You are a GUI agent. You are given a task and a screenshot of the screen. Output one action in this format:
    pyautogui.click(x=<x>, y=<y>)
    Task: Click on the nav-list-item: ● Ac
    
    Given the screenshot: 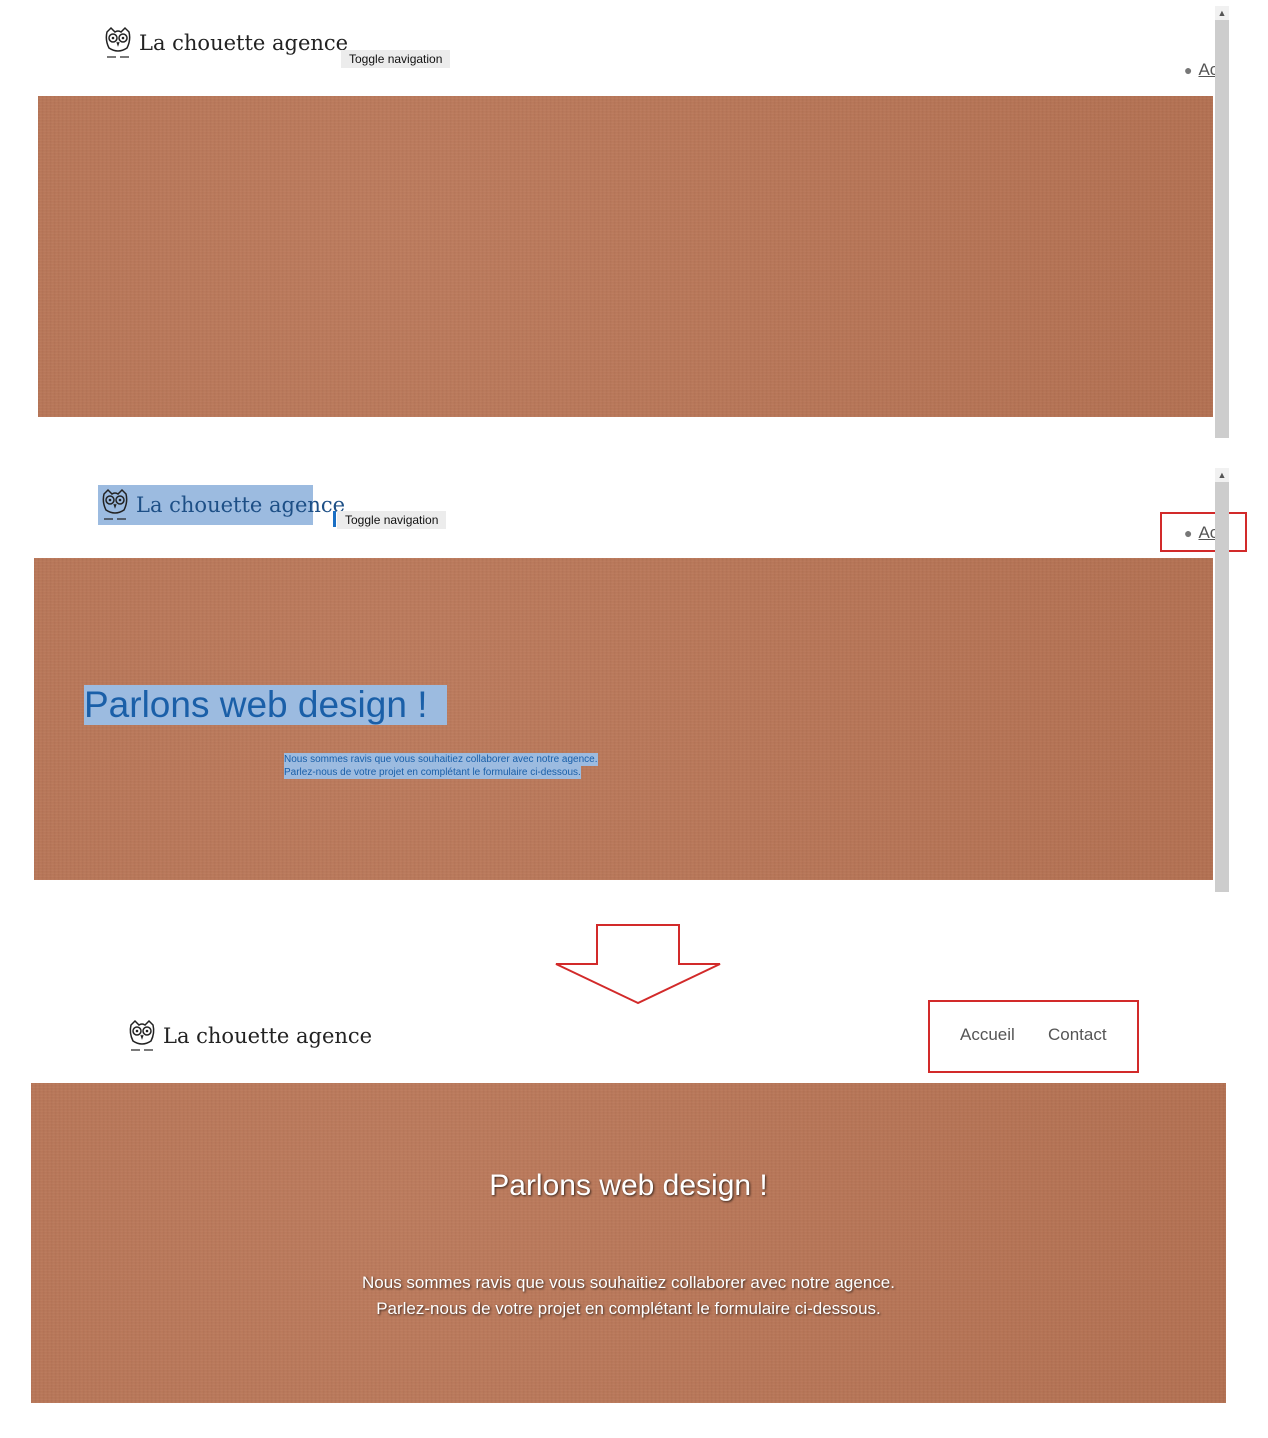 What is the action you would take?
    pyautogui.click(x=1201, y=70)
    